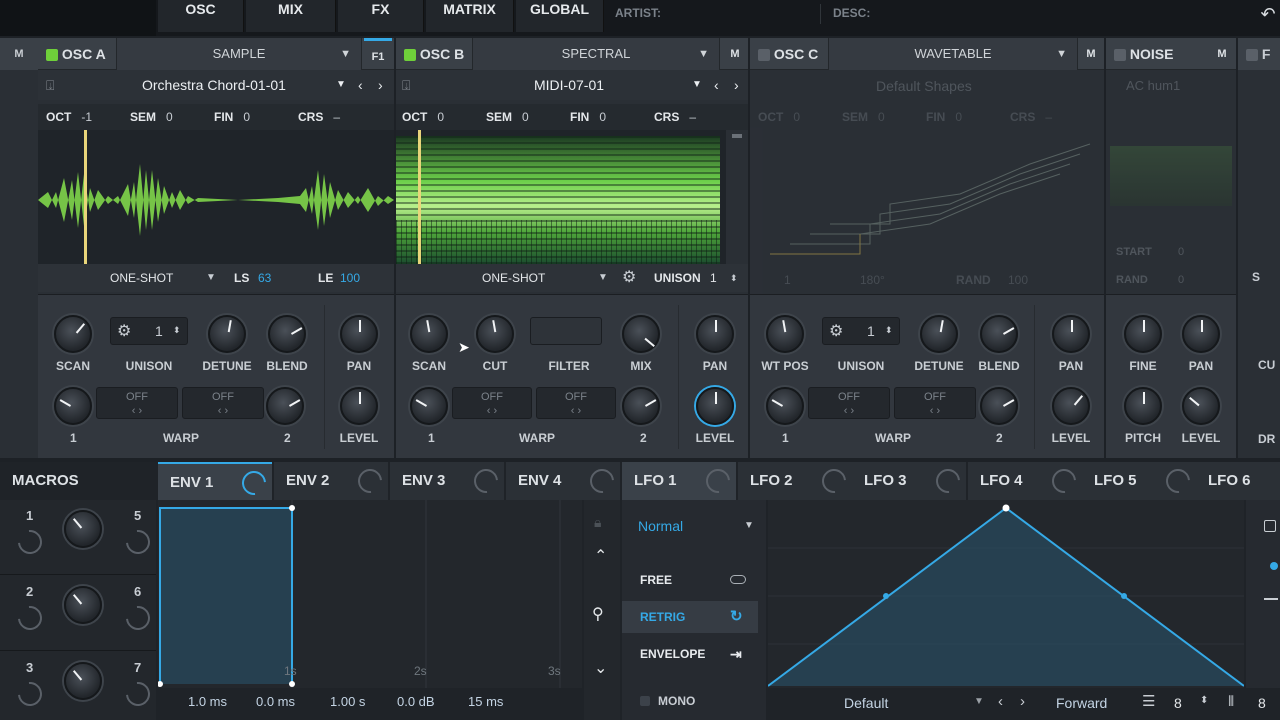 The image size is (1280, 720). Describe the element at coordinates (1262, 703) in the screenshot. I see `grid-value-2: 8` at that location.